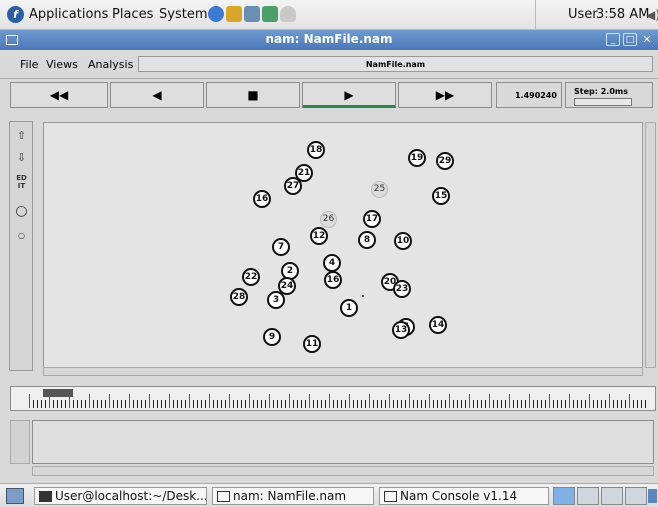 This screenshot has height=507, width=658. Describe the element at coordinates (252, 14) in the screenshot. I see `network-launcher-icon` at that location.